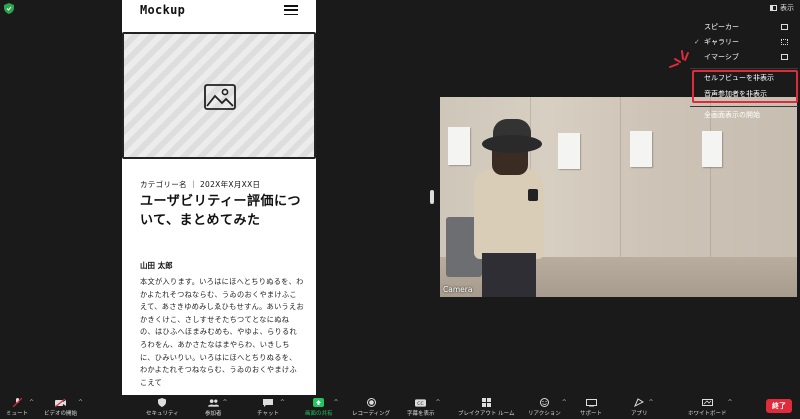 This screenshot has width=800, height=419. What do you see at coordinates (432, 197) in the screenshot?
I see `split-handle` at bounding box center [432, 197].